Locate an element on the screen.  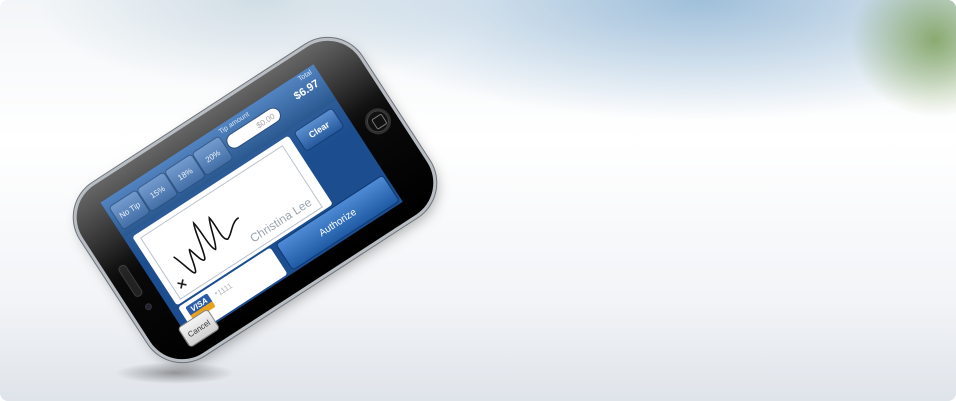
total-value: $6.97 is located at coordinates (306, 90).